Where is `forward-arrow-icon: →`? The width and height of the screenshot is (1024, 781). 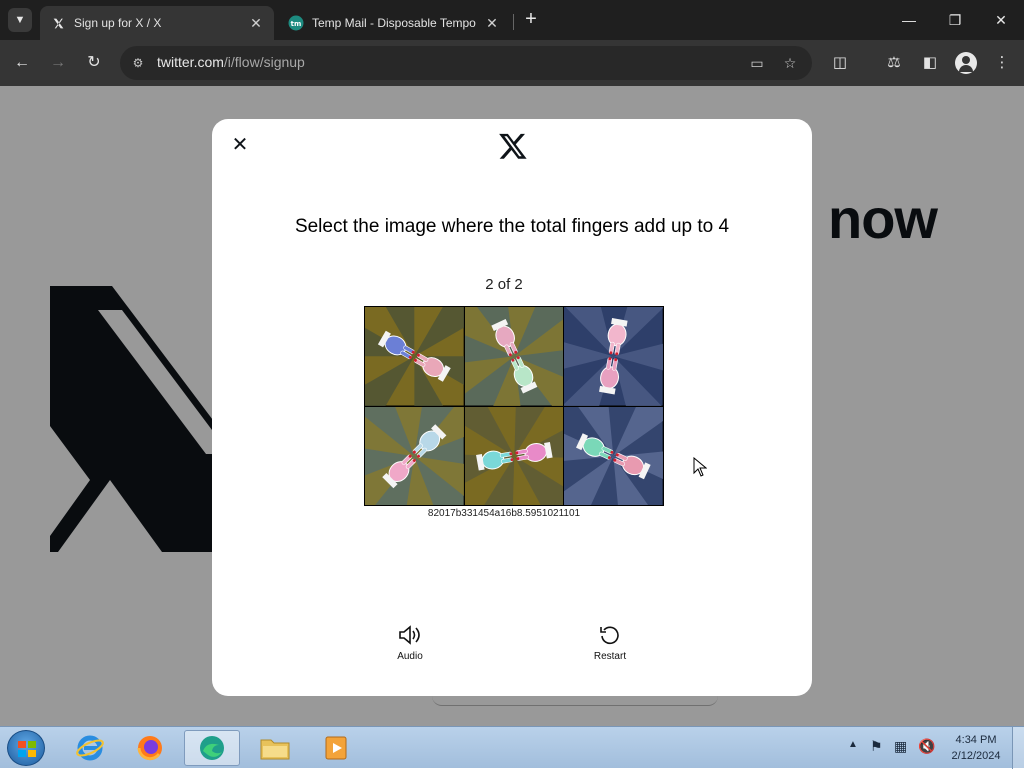 forward-arrow-icon: → is located at coordinates (58, 63).